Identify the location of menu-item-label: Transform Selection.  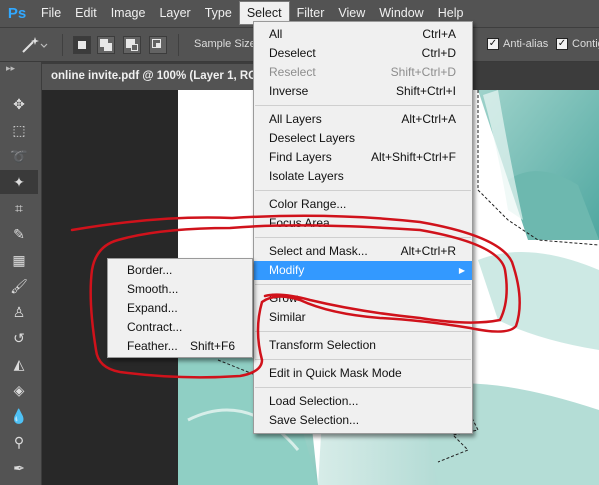
(322, 345).